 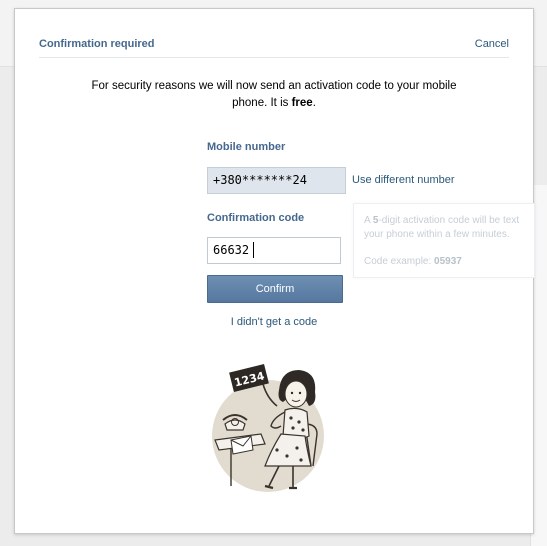 I want to click on hint-line-3: Code example: 05937, so click(x=413, y=262).